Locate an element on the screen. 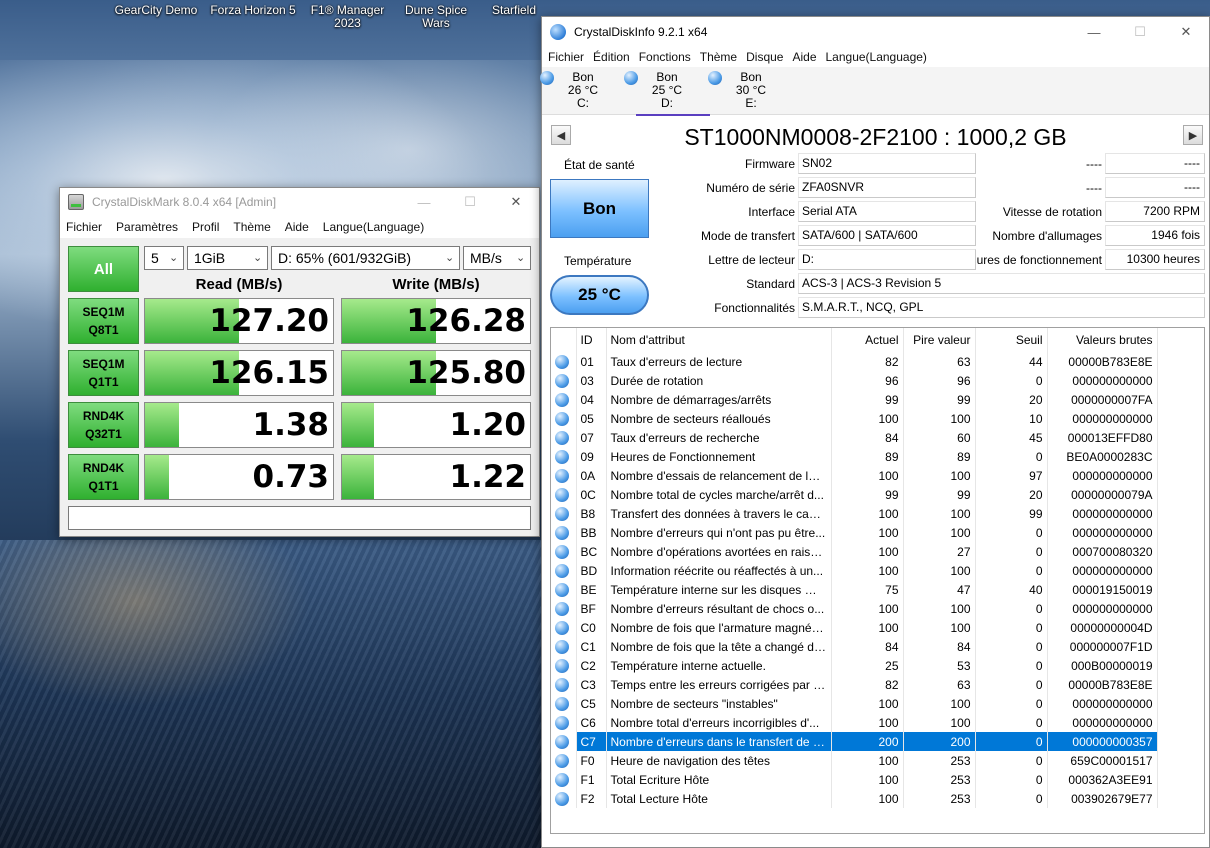 The width and height of the screenshot is (1210, 848). worst-column-header: Pire valeur is located at coordinates (939, 340).